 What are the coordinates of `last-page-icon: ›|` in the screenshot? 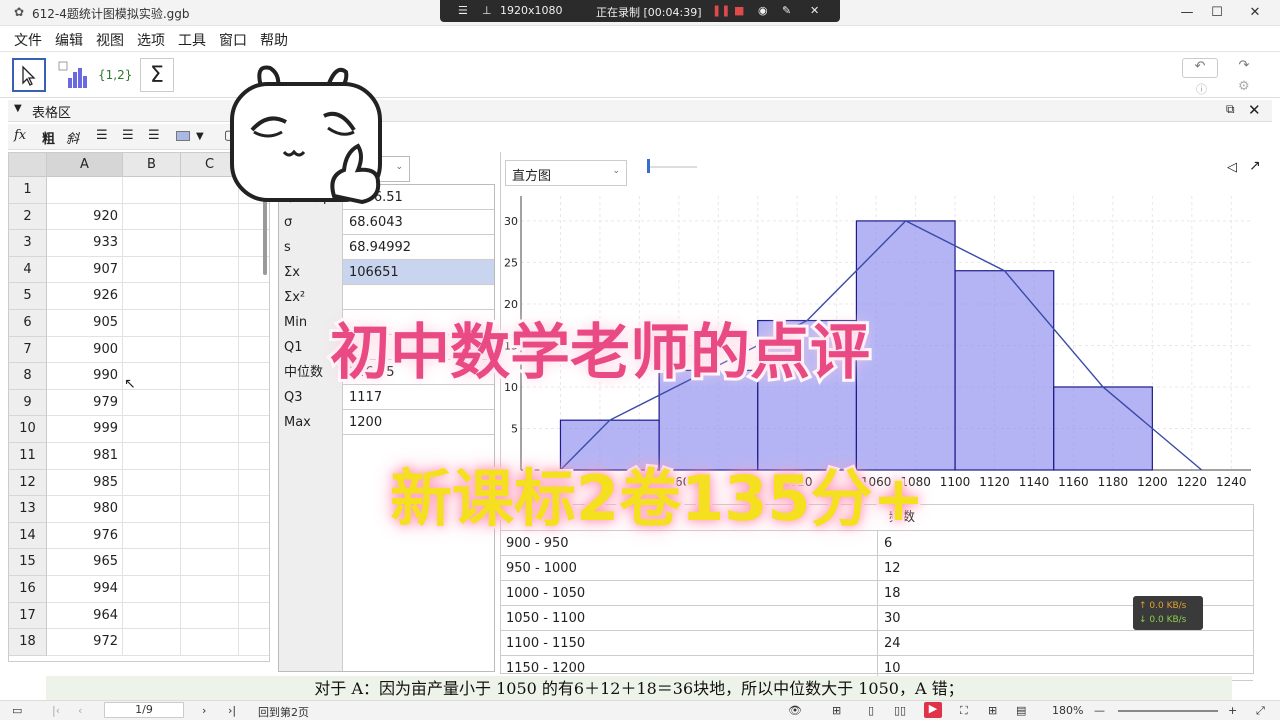 It's located at (232, 710).